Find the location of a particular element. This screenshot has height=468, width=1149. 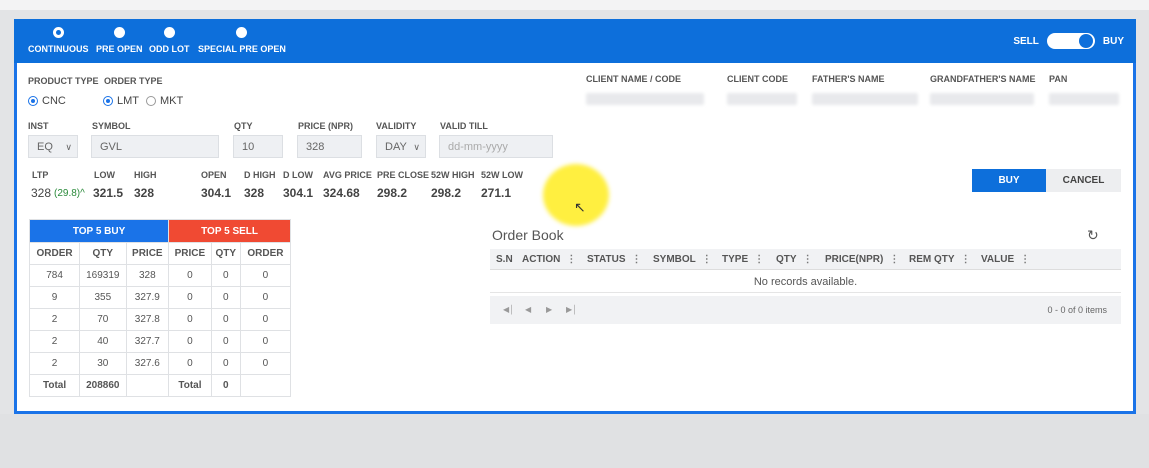

dhigh-value: 328 is located at coordinates (254, 193).